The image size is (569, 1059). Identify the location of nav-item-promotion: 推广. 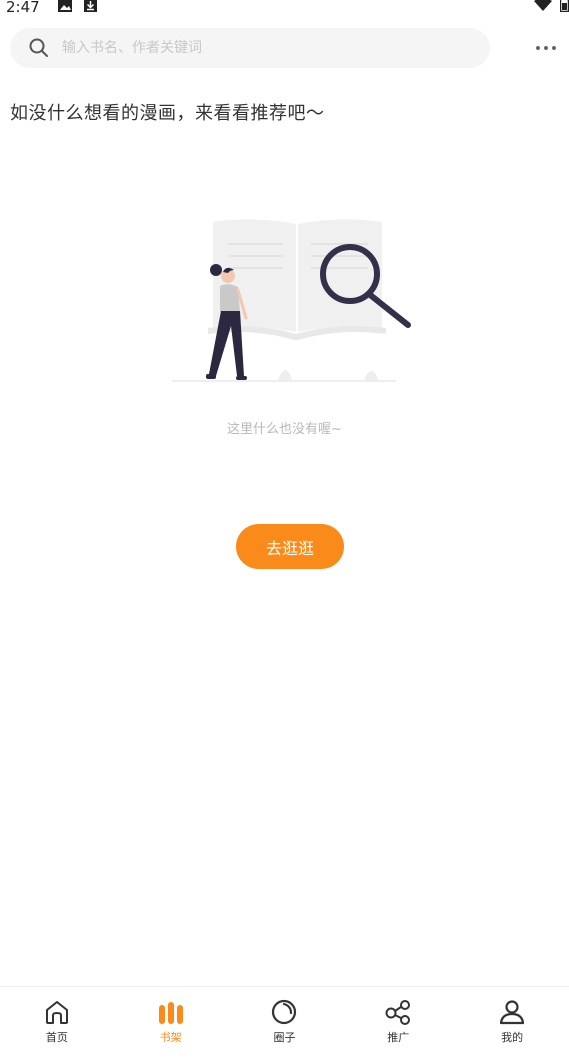
(398, 1023).